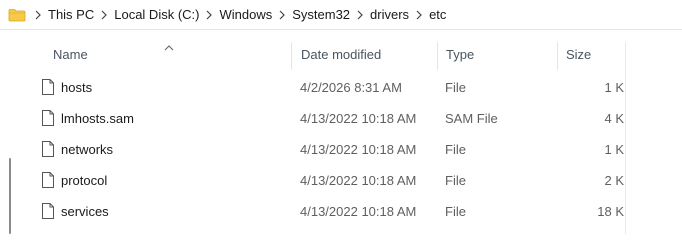  I want to click on column-header-date-modified: Date modified, so click(341, 55).